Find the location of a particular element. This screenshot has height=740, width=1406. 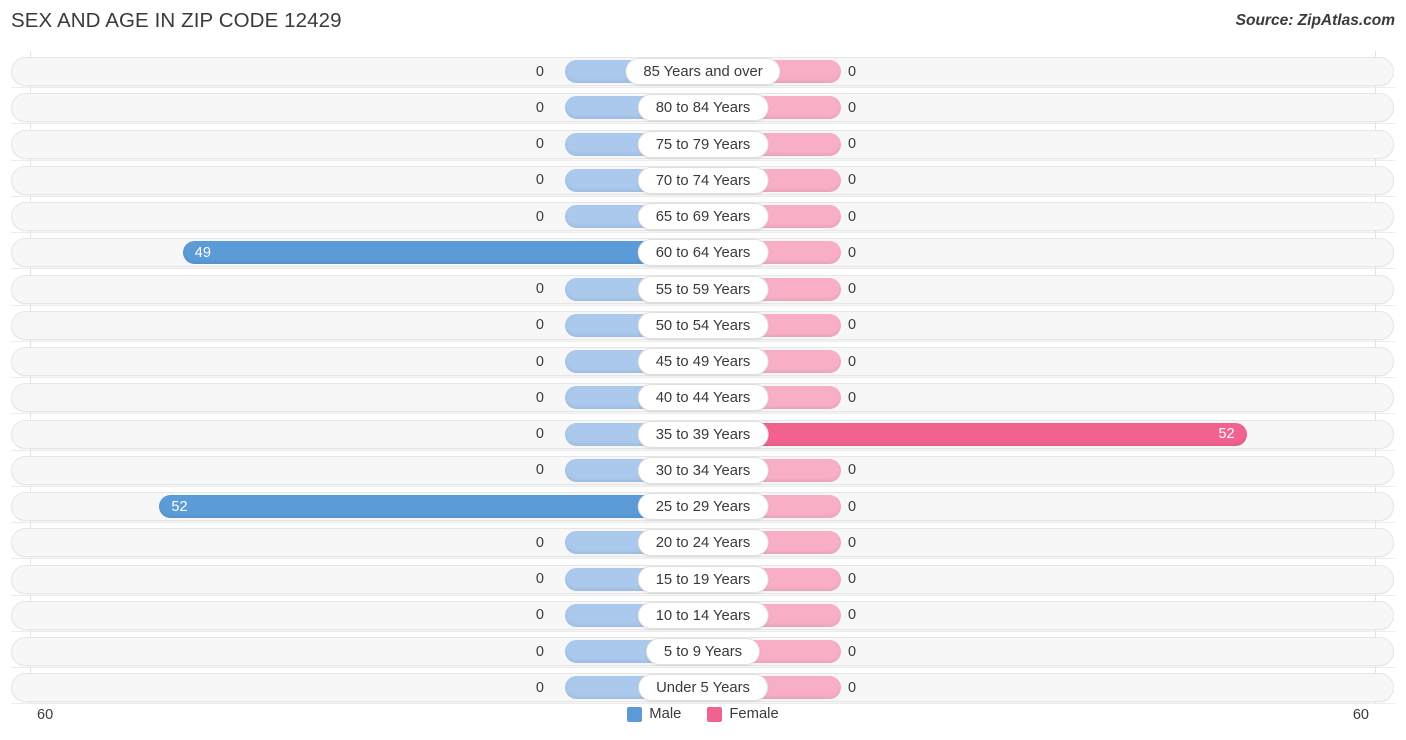

age-row: 0 0 65 to 69 Years is located at coordinates (703, 216).